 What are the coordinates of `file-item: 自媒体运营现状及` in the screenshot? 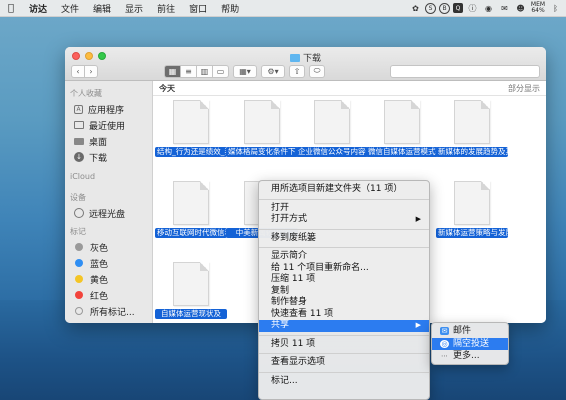 It's located at (191, 290).